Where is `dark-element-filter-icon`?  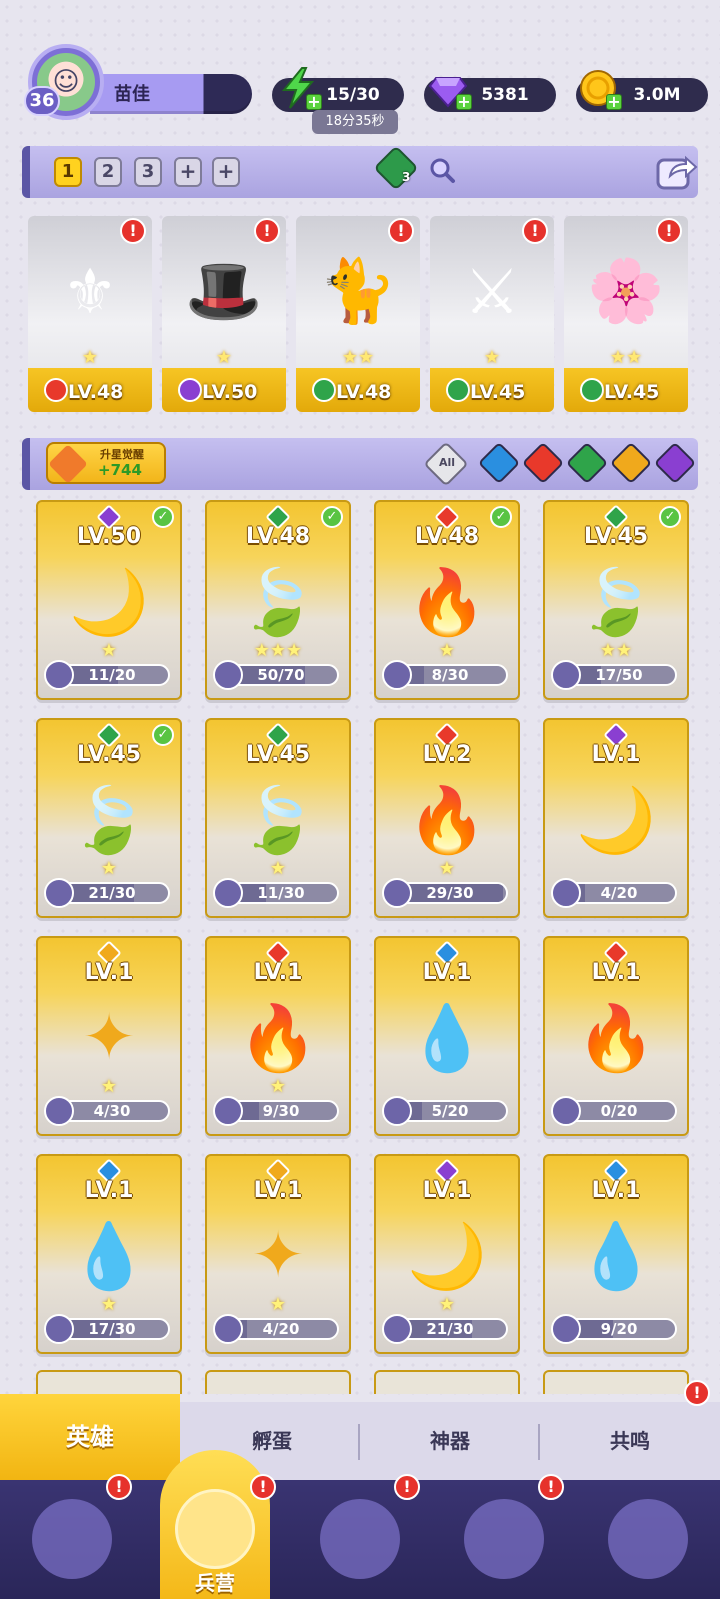
dark-element-filter-icon is located at coordinates (675, 463).